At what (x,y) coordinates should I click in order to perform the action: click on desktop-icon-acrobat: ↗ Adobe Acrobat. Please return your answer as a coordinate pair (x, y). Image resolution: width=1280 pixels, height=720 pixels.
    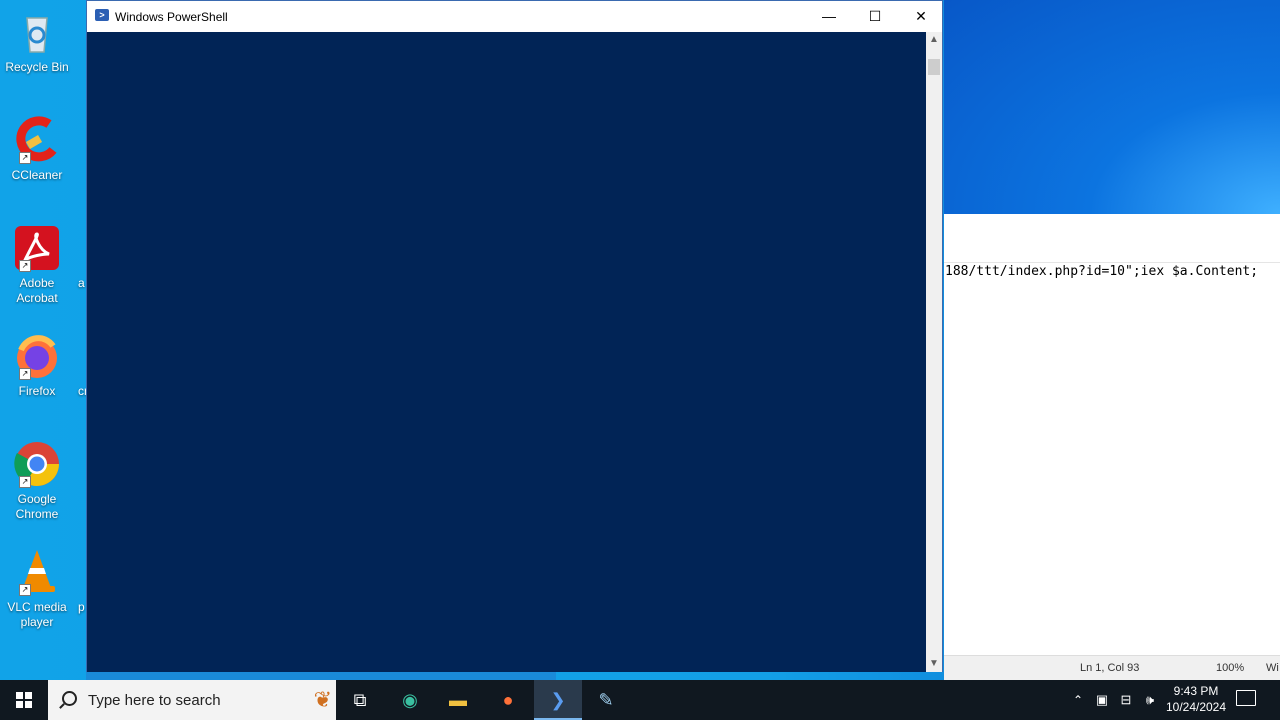
    Looking at the image, I should click on (37, 265).